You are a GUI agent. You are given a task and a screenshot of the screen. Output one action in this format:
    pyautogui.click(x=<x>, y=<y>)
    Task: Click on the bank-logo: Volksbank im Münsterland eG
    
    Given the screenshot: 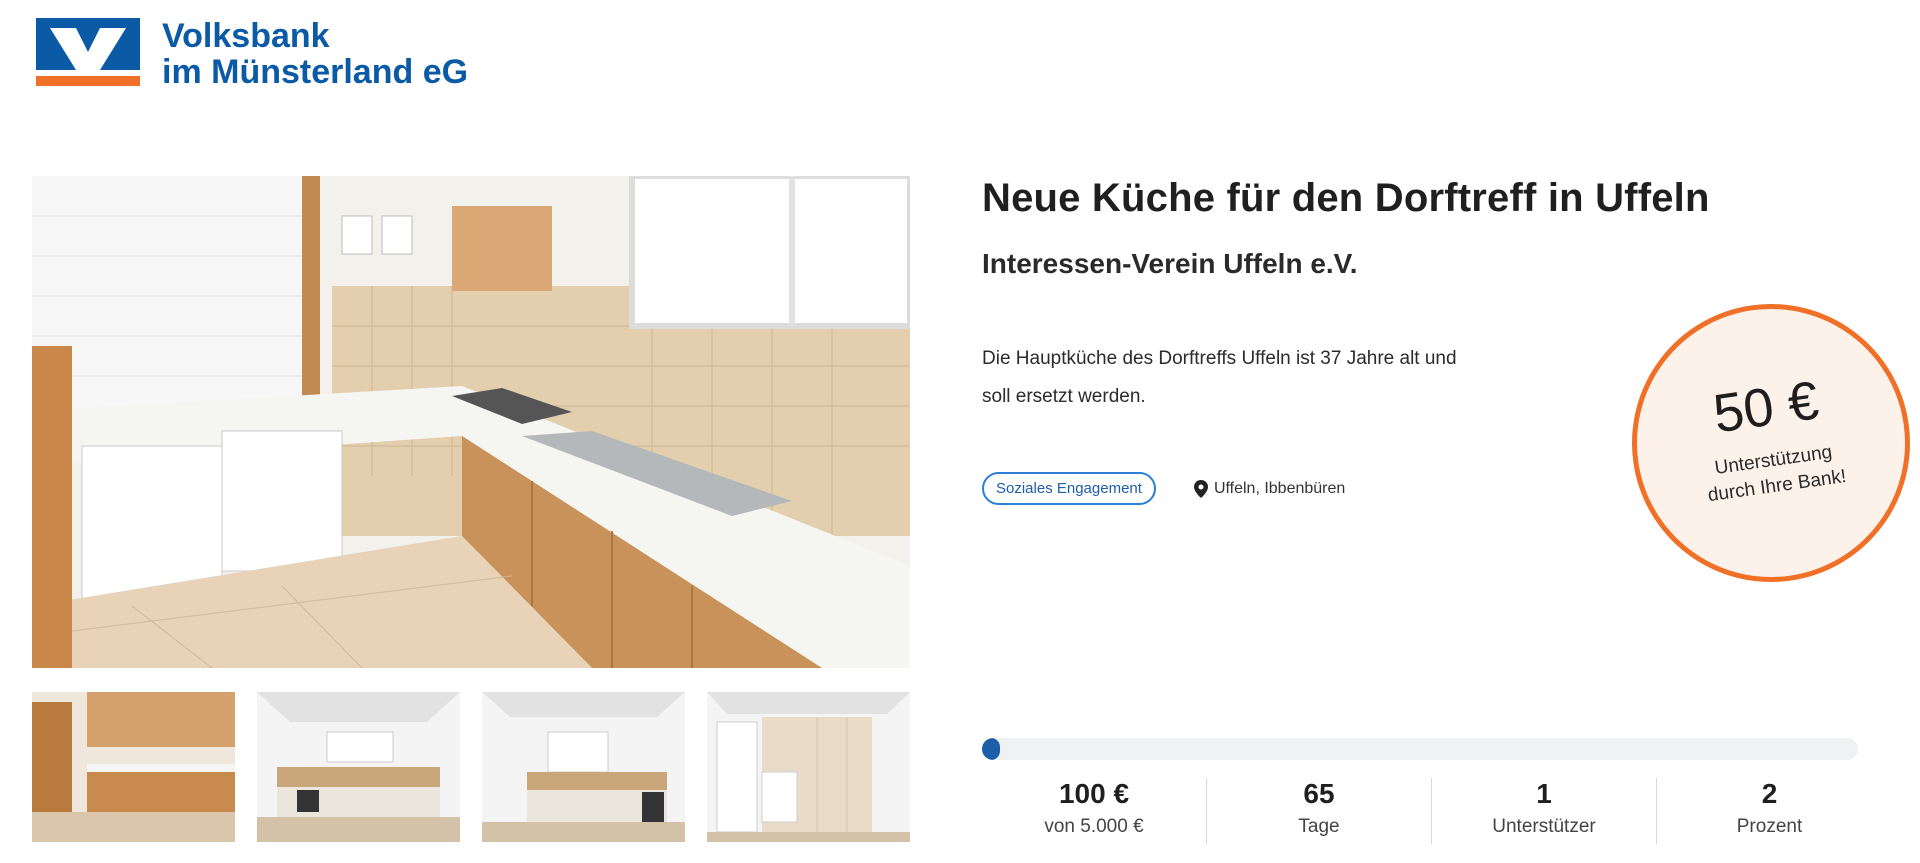 What is the action you would take?
    pyautogui.click(x=252, y=54)
    